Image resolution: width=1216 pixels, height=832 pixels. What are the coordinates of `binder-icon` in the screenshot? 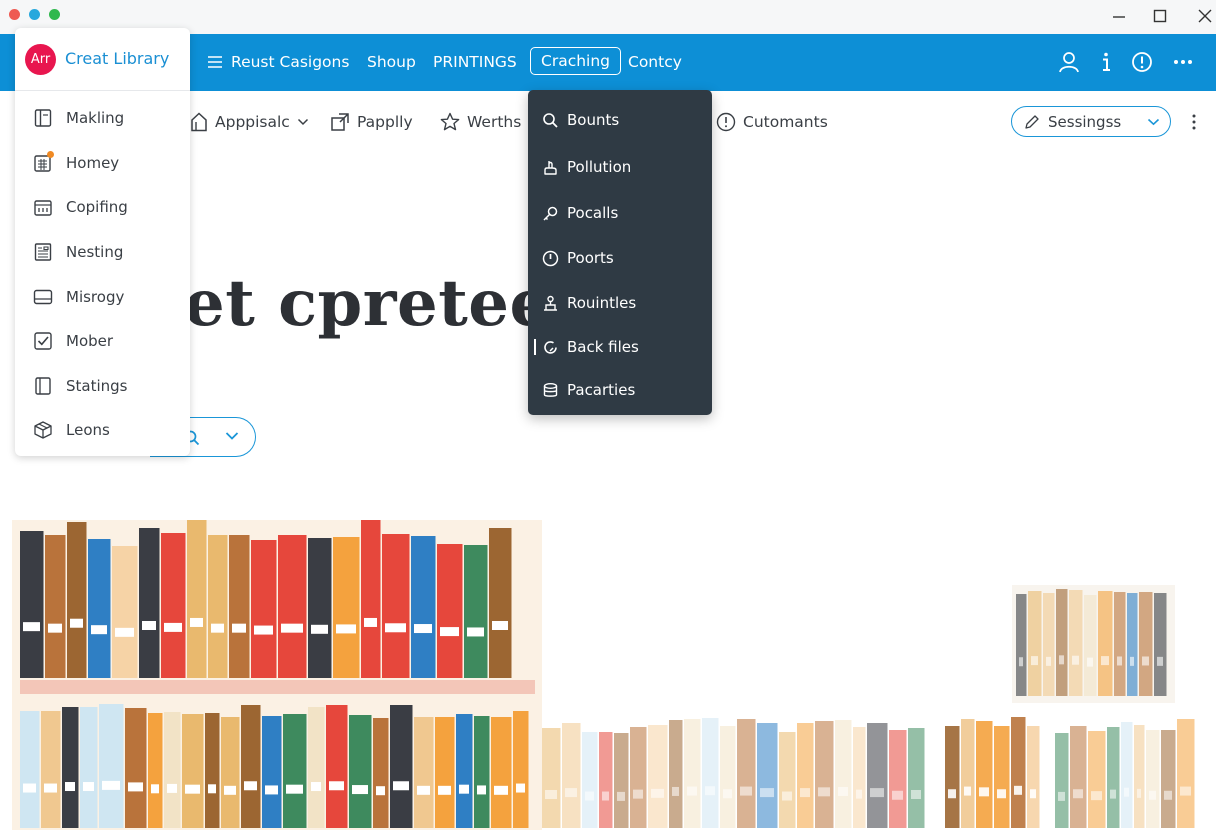 It's located at (43, 386).